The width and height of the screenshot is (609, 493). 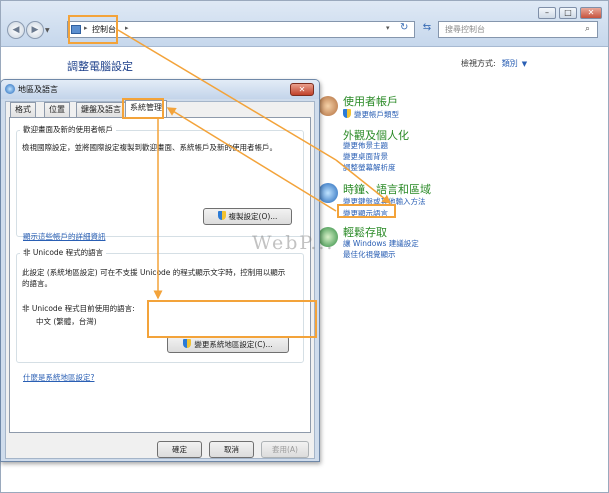 What do you see at coordinates (363, 181) in the screenshot?
I see `arrow-clock-to-display-language` at bounding box center [363, 181].